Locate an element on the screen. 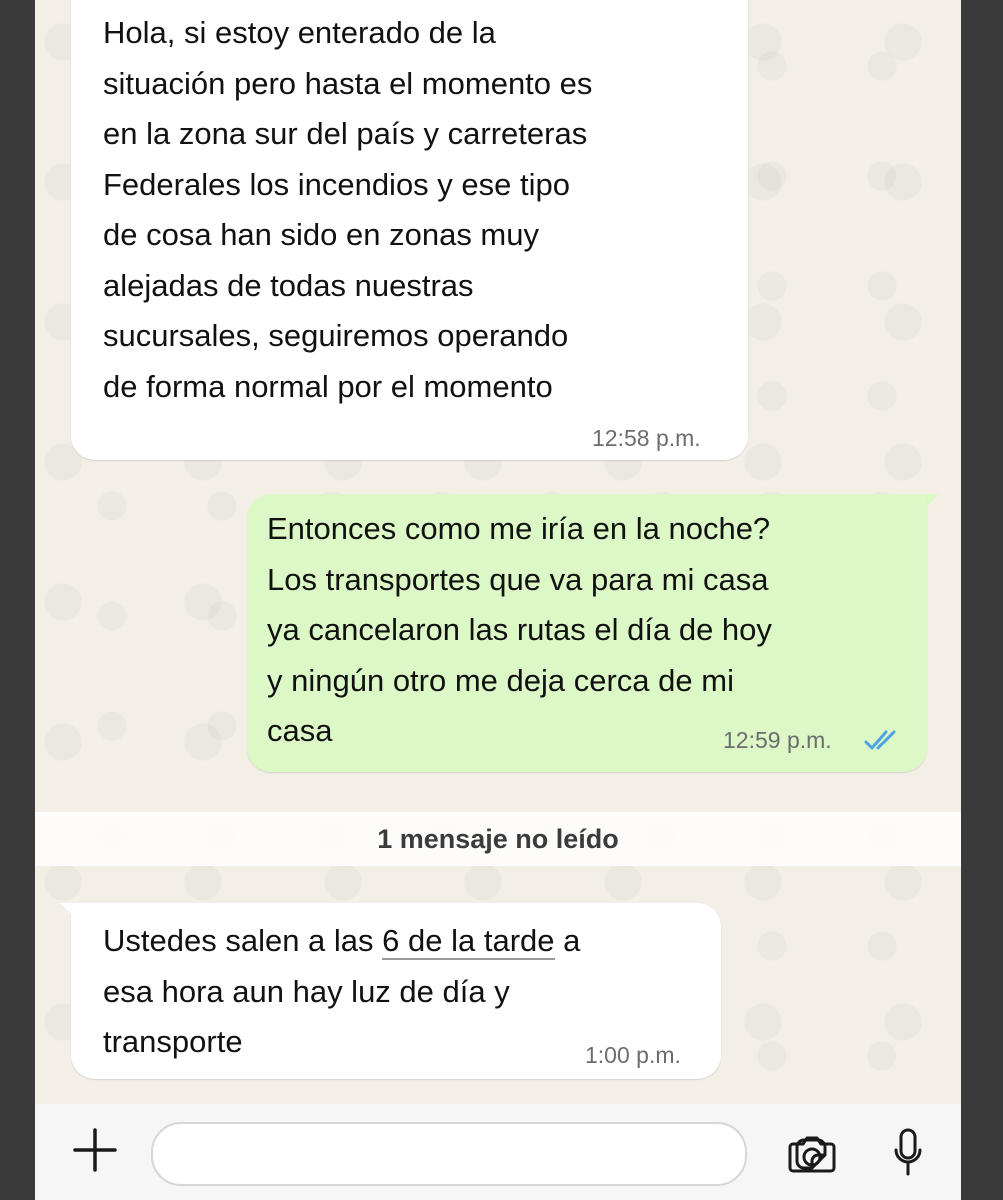 This screenshot has width=1003, height=1200. message-line: esa hora aun hay luz de día y is located at coordinates (306, 991).